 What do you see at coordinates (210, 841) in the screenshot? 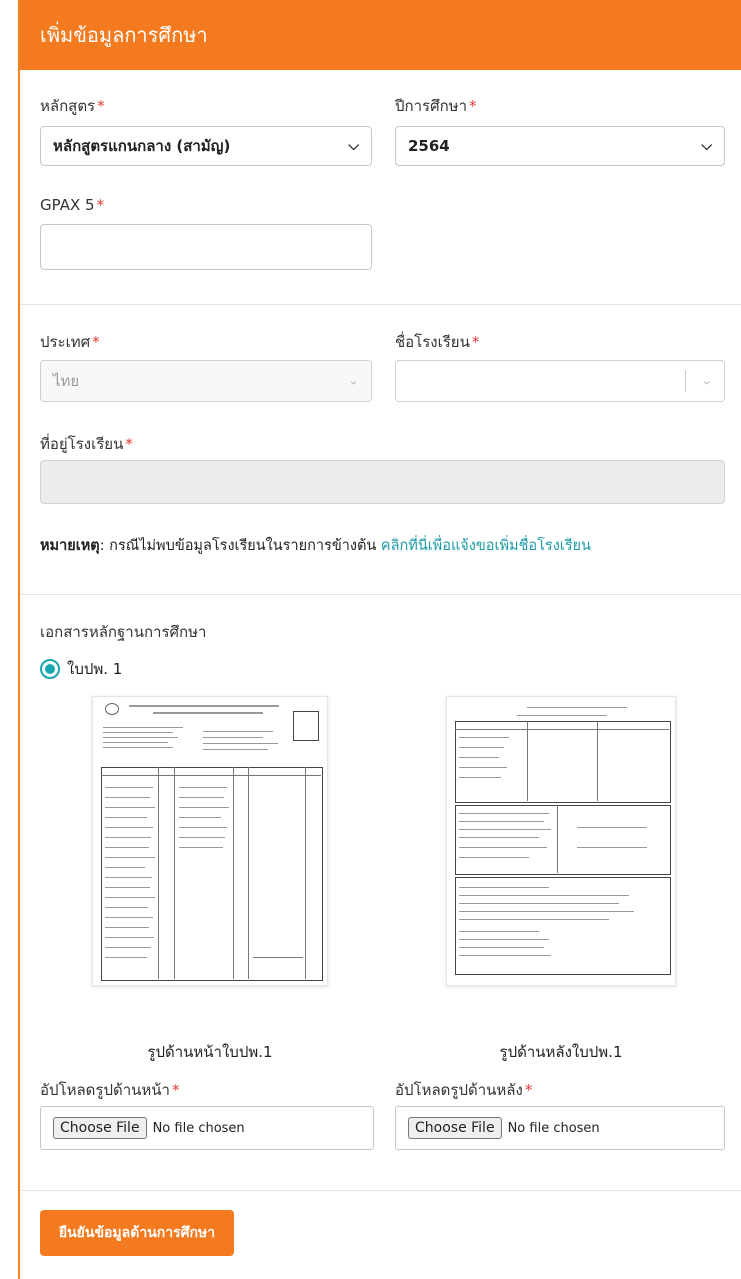
I see `front-document-image` at bounding box center [210, 841].